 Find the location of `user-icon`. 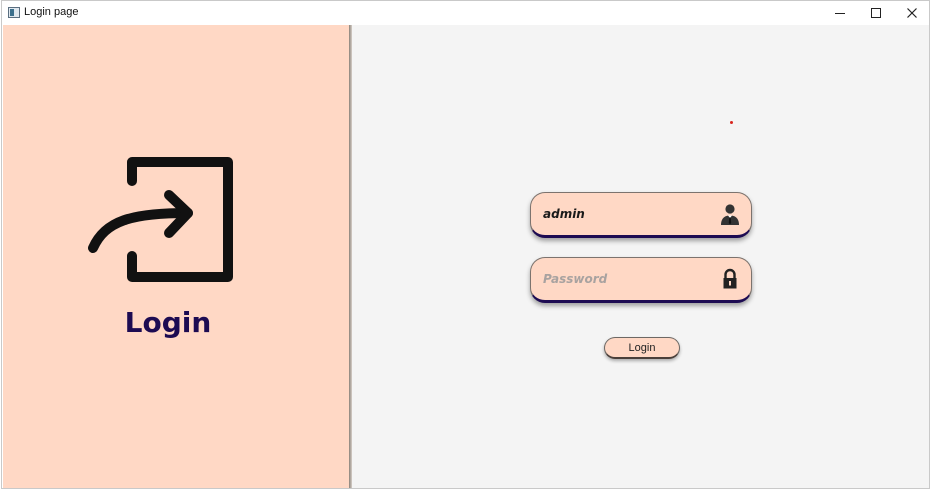

user-icon is located at coordinates (730, 214).